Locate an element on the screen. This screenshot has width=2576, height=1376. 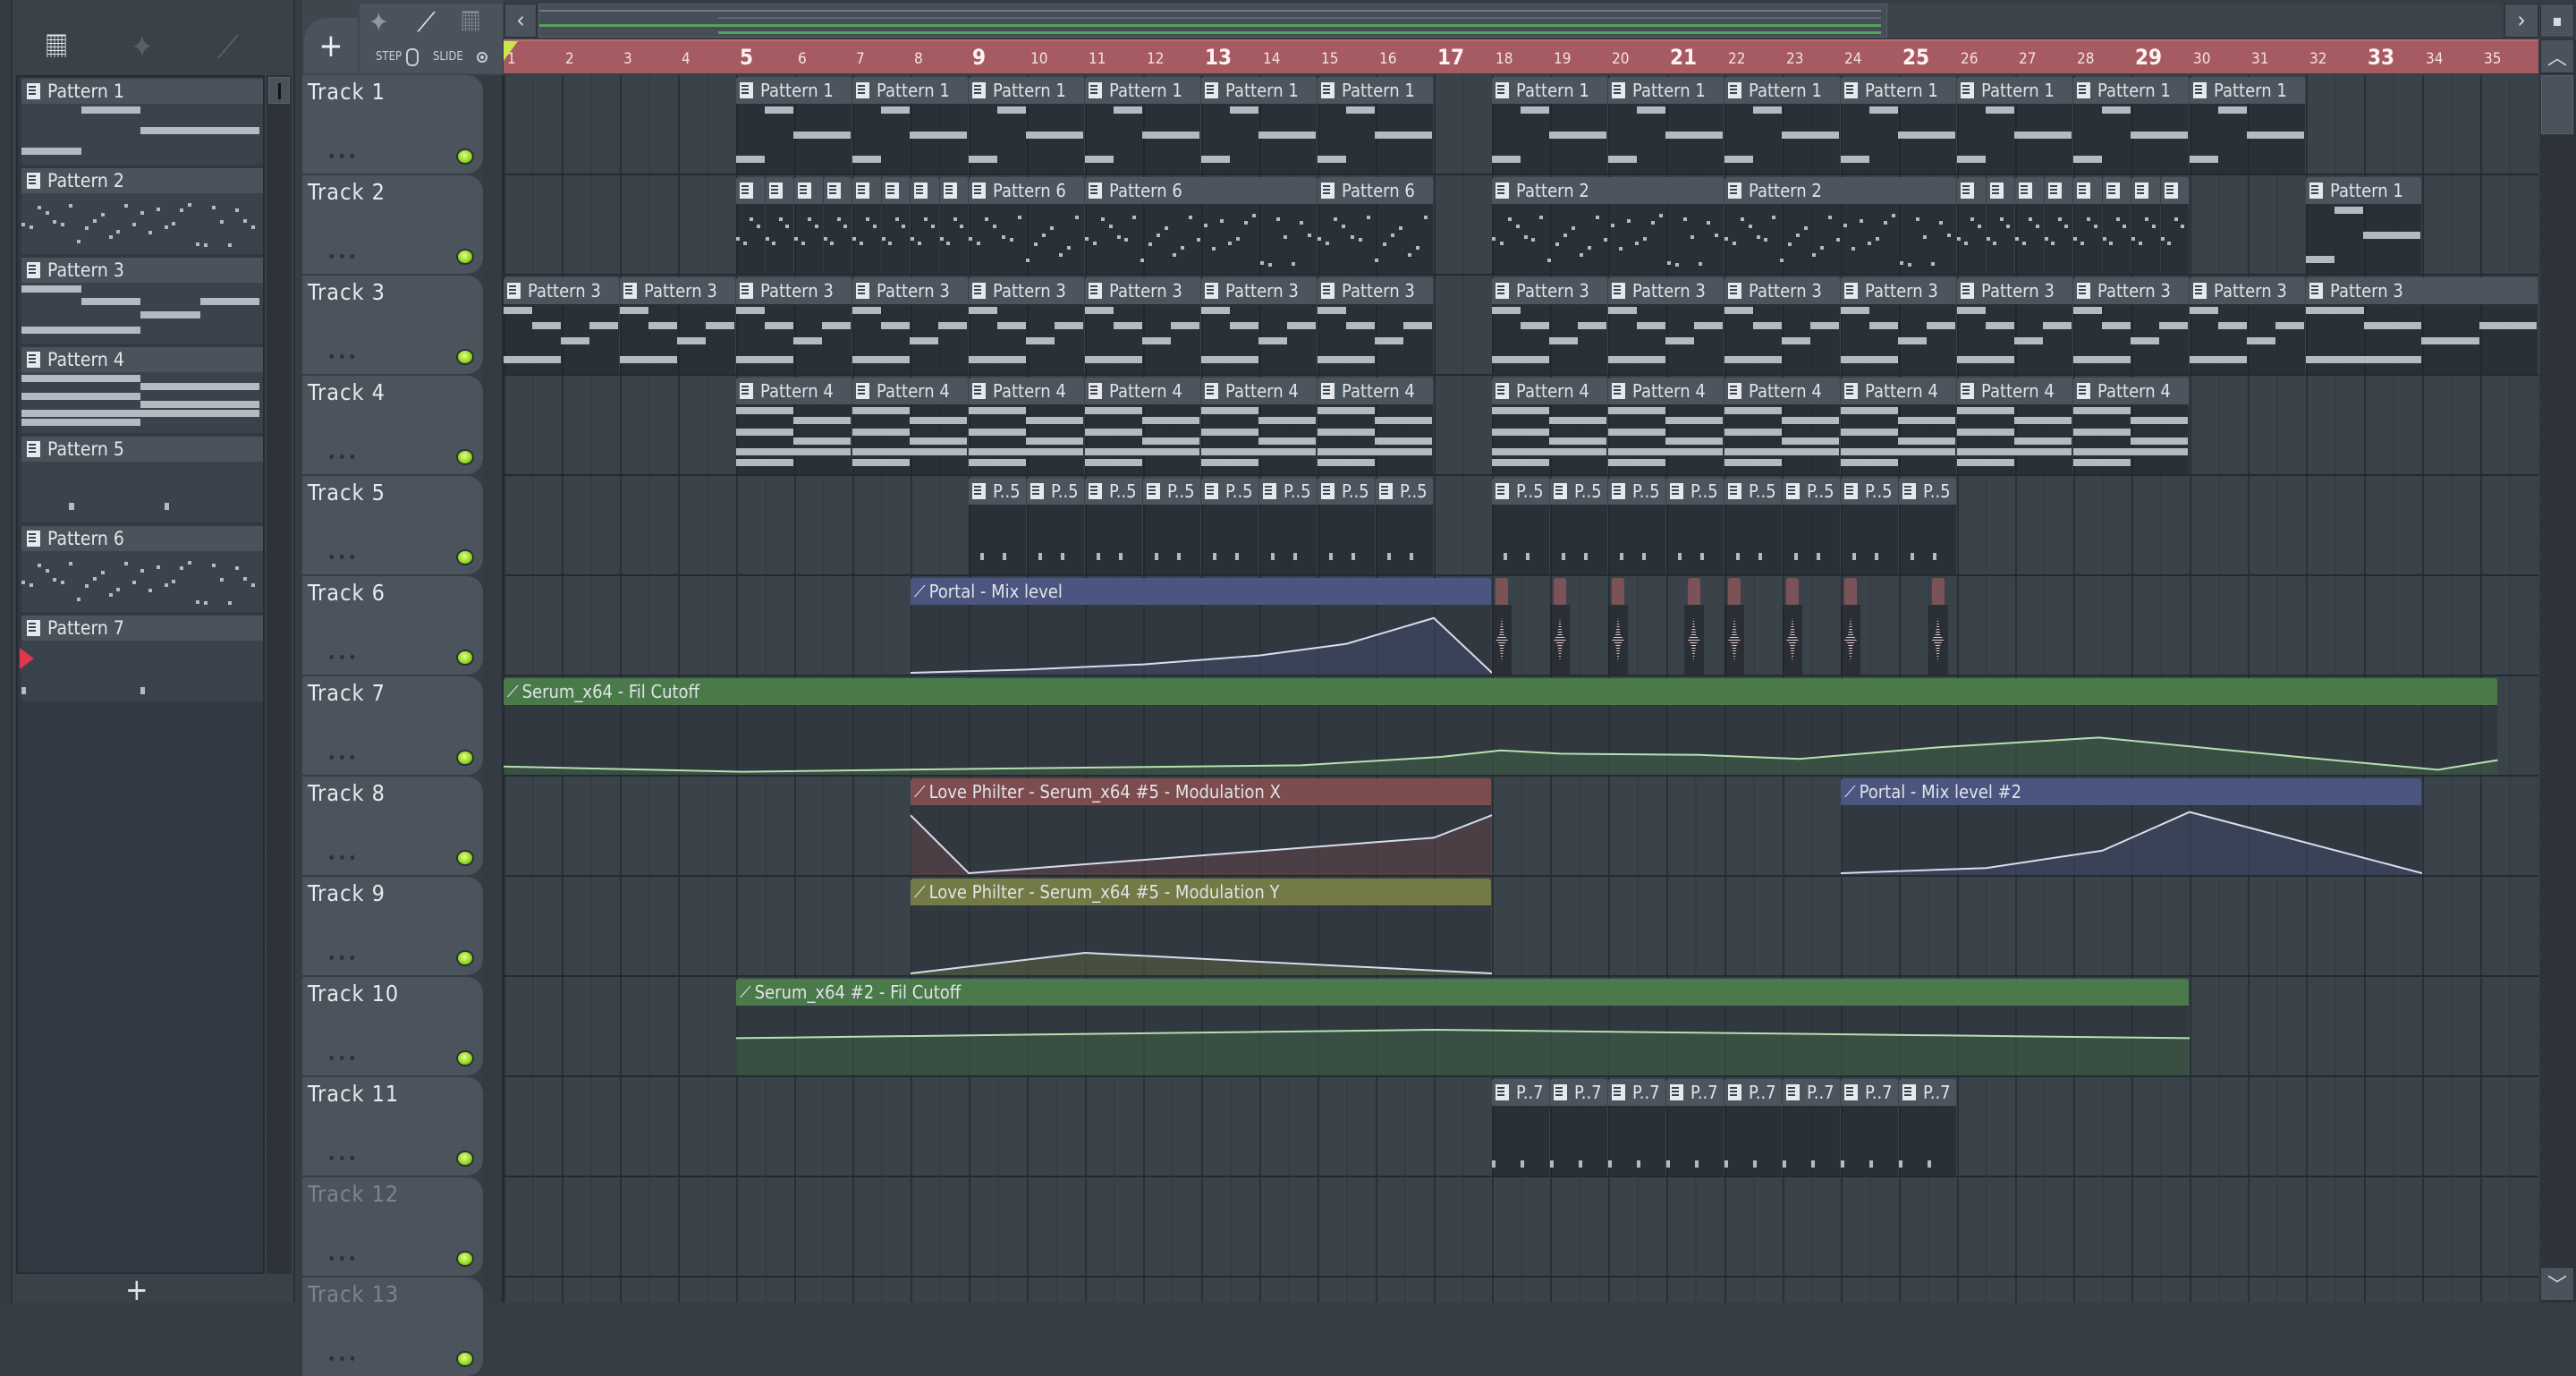
audio-wave-icon: ✦ is located at coordinates (142, 48).